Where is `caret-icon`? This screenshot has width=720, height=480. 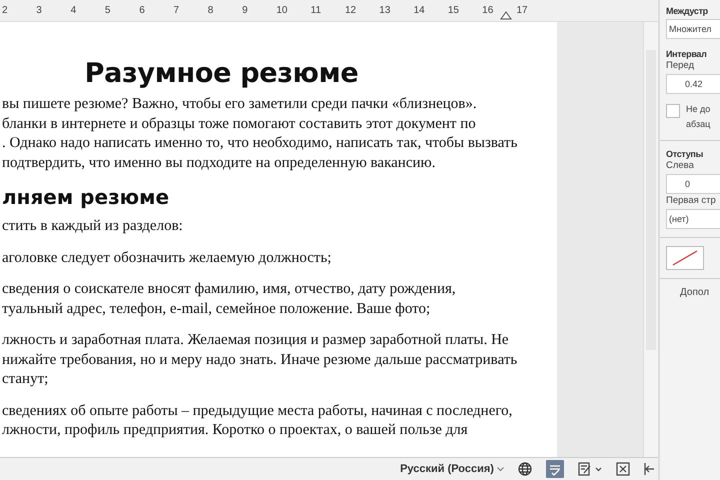 caret-icon is located at coordinates (500, 469).